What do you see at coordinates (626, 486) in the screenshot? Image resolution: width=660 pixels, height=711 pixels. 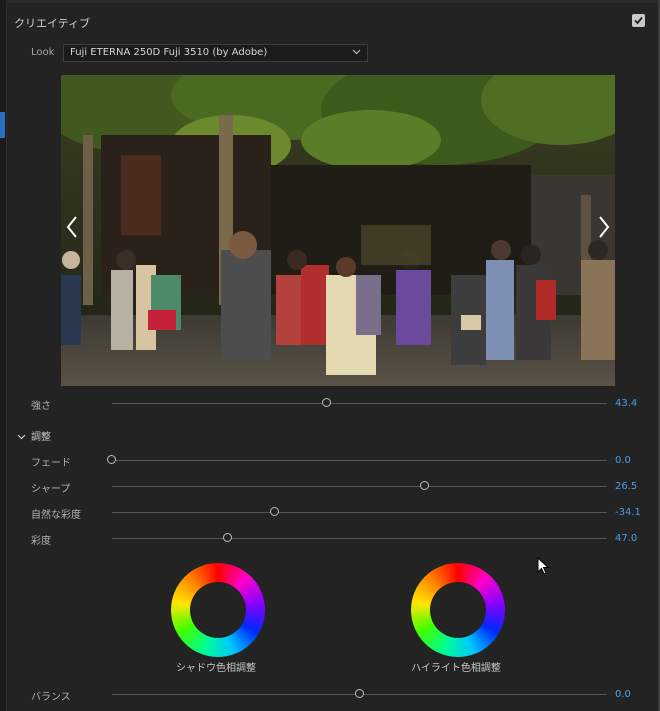 I see `sharpen-value: 26.5` at bounding box center [626, 486].